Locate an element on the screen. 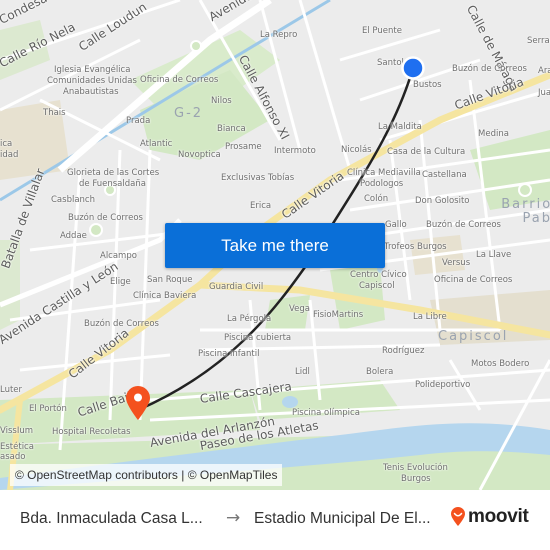  poi-label: ica is located at coordinates (6, 144).